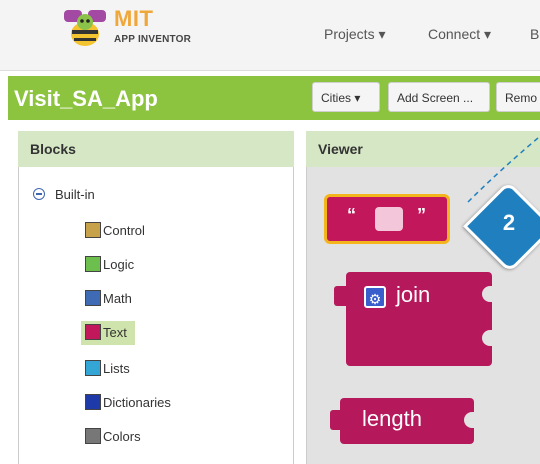 The height and width of the screenshot is (464, 540). I want to click on open-quote: “, so click(351, 215).